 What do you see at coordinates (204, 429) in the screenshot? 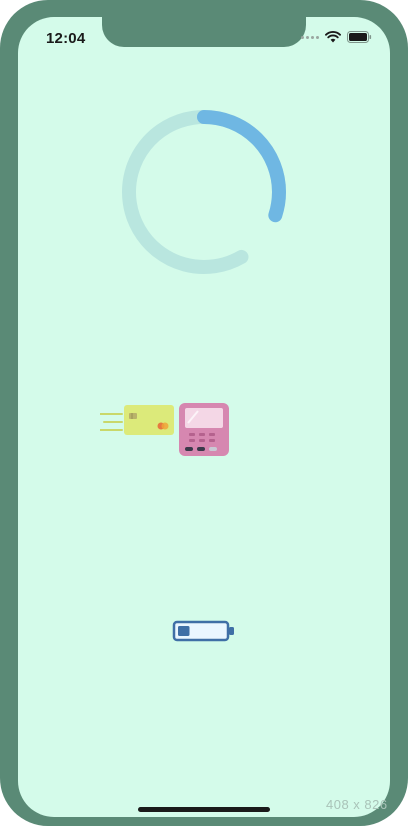
I see `payment-terminal-icon` at bounding box center [204, 429].